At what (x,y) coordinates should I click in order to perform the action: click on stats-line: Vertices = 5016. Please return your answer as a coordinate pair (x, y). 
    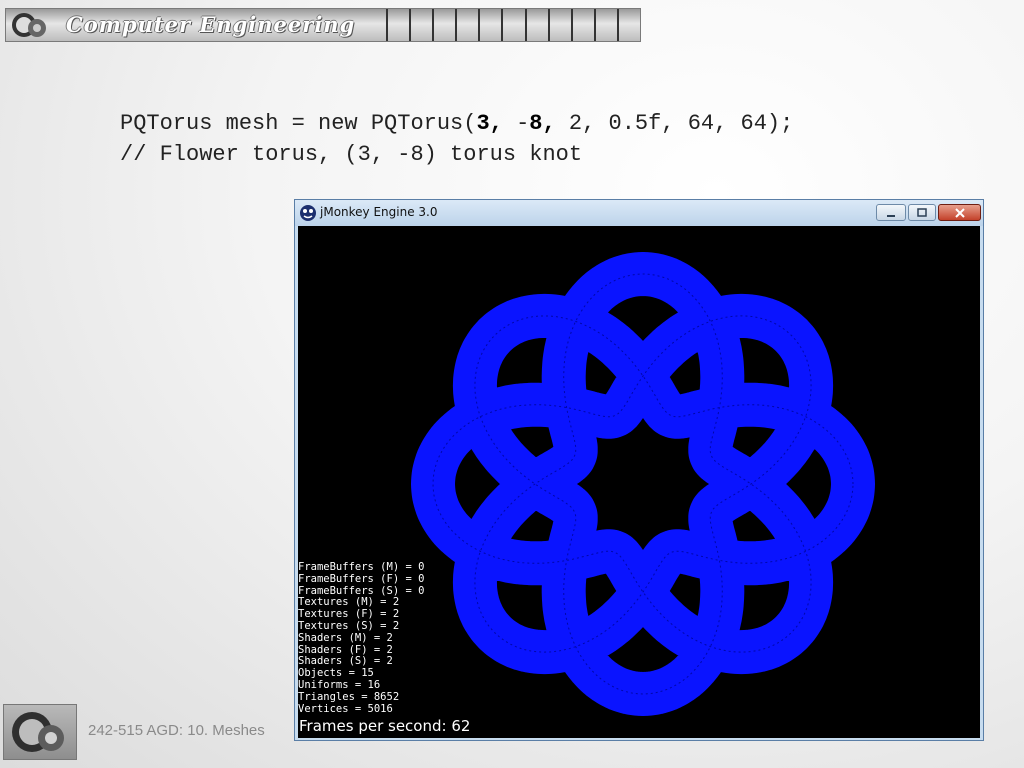
    Looking at the image, I should click on (345, 708).